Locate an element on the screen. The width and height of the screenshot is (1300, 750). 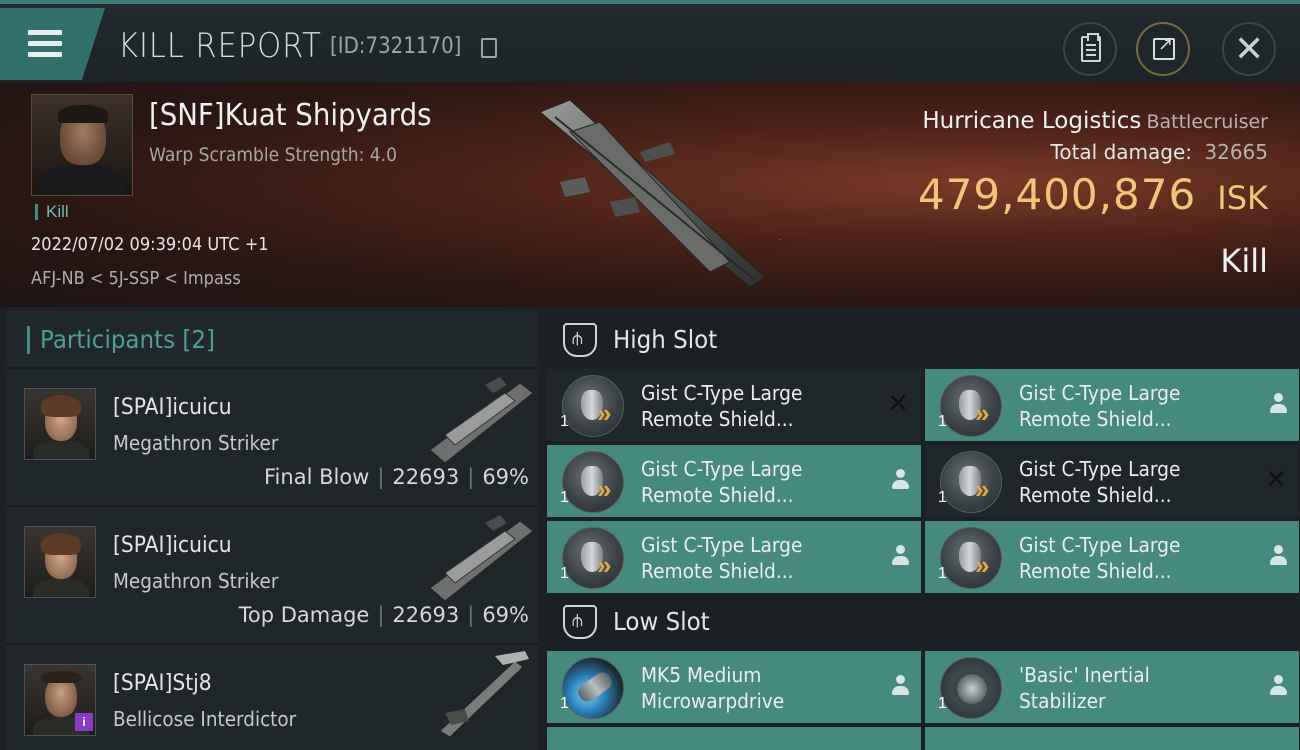
kill-type-label: Kill is located at coordinates (1244, 261).